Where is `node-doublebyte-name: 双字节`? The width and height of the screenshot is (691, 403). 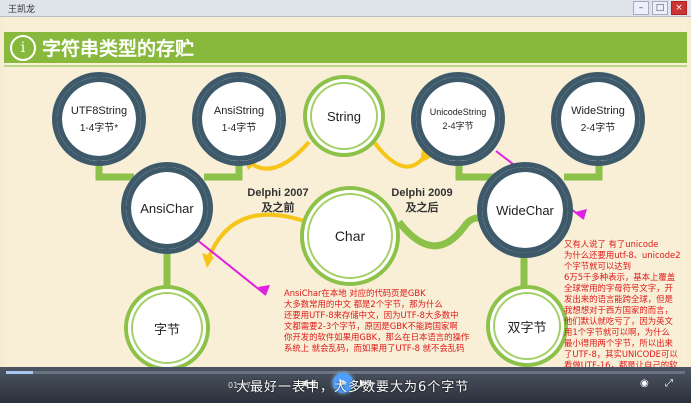 node-doublebyte-name: 双字节 is located at coordinates (527, 327).